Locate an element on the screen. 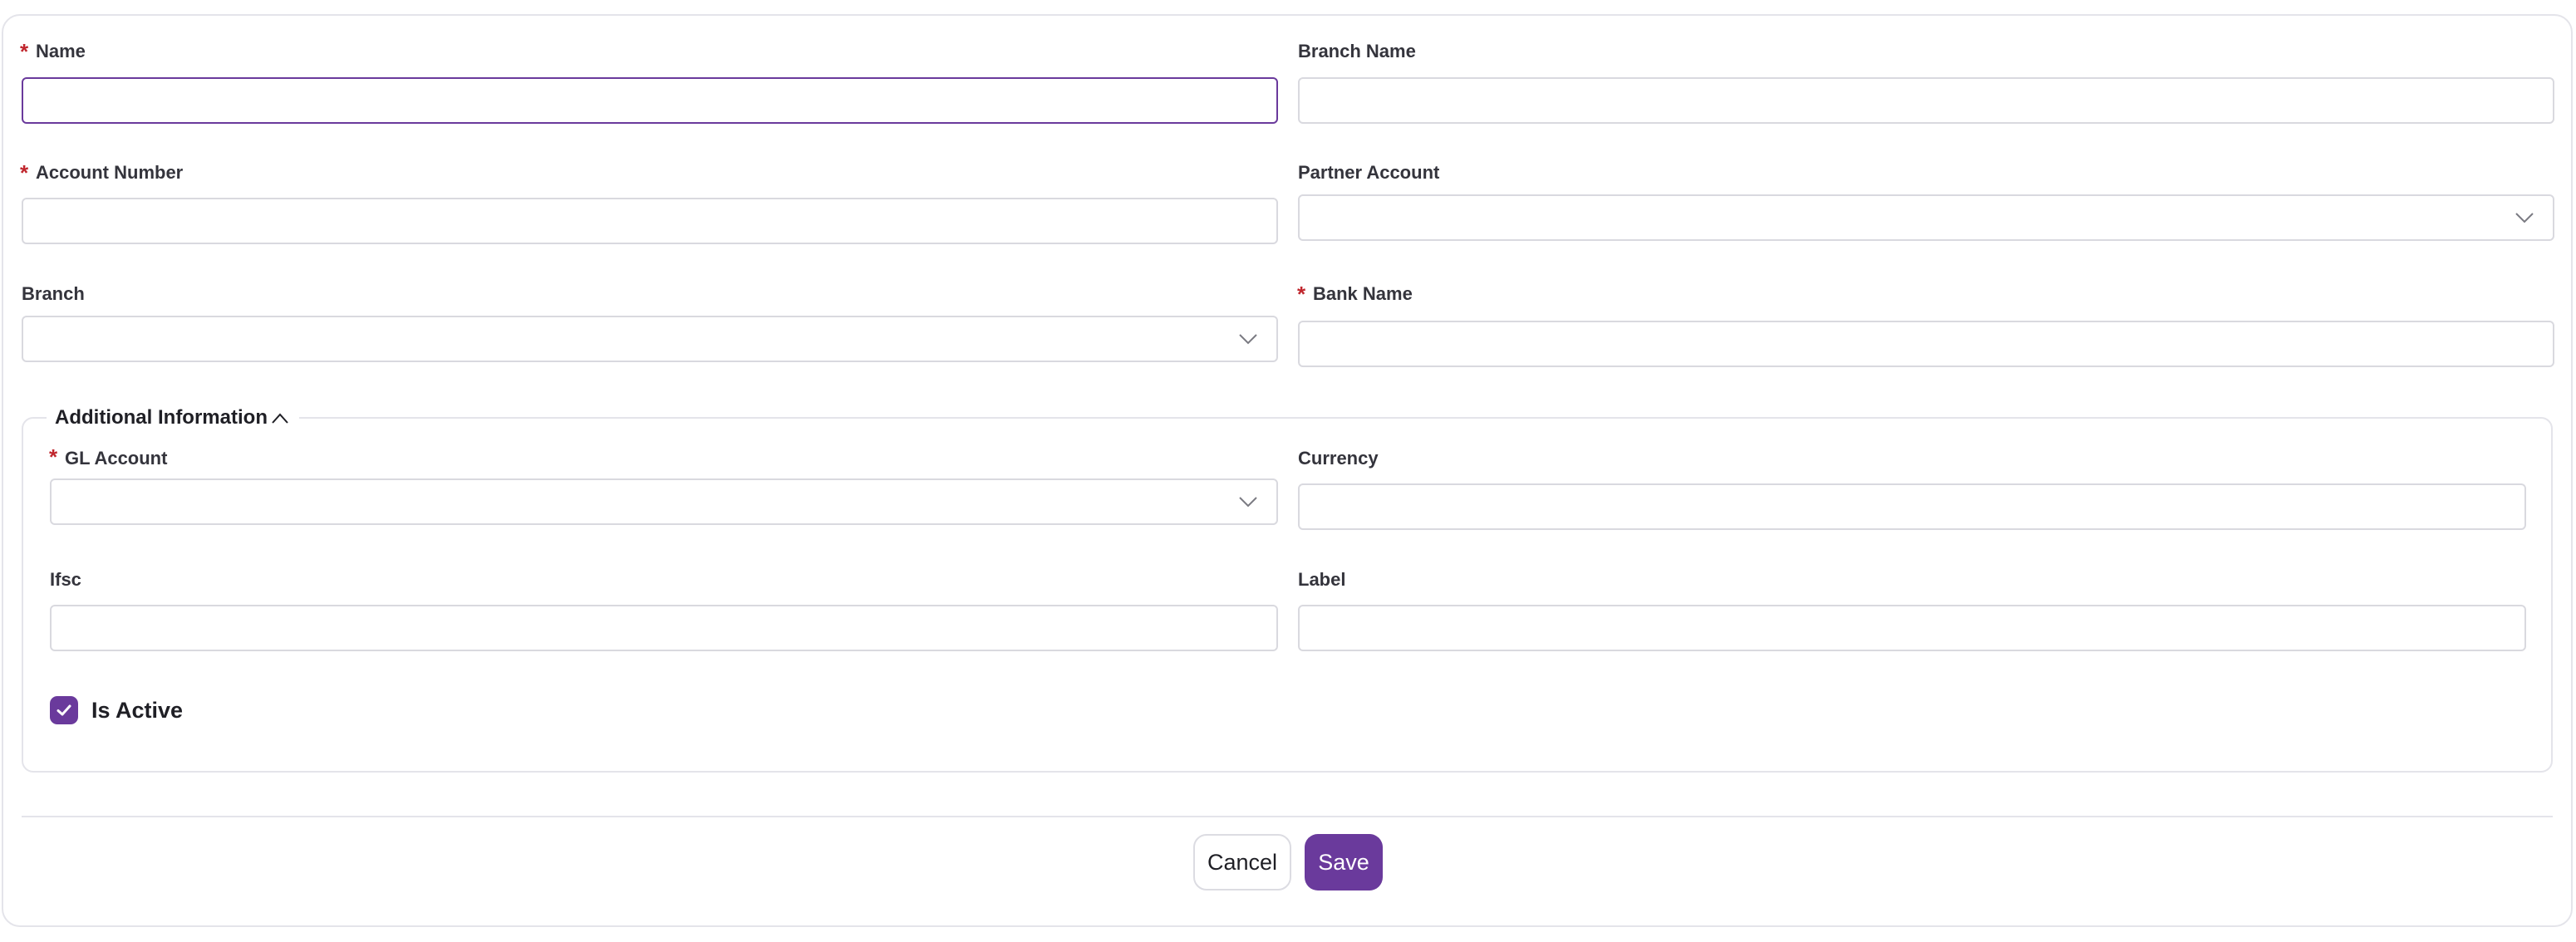  bank-name-required-marker: * is located at coordinates (1301, 294).